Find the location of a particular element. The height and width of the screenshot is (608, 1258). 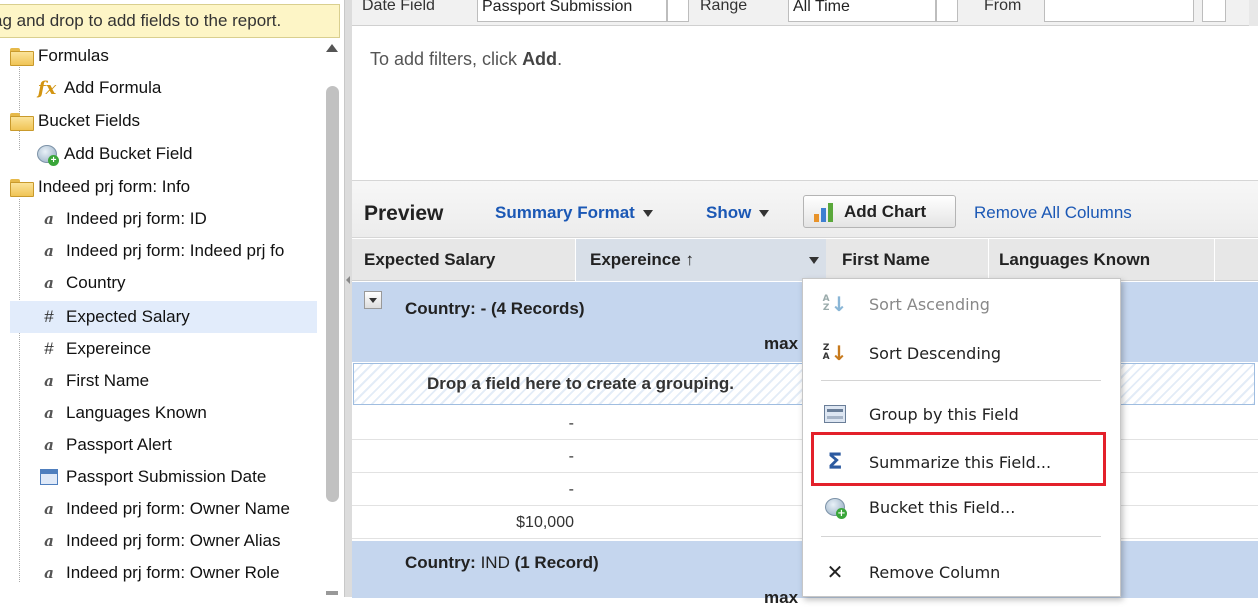

column-header-first-name: First Name is located at coordinates (886, 260).